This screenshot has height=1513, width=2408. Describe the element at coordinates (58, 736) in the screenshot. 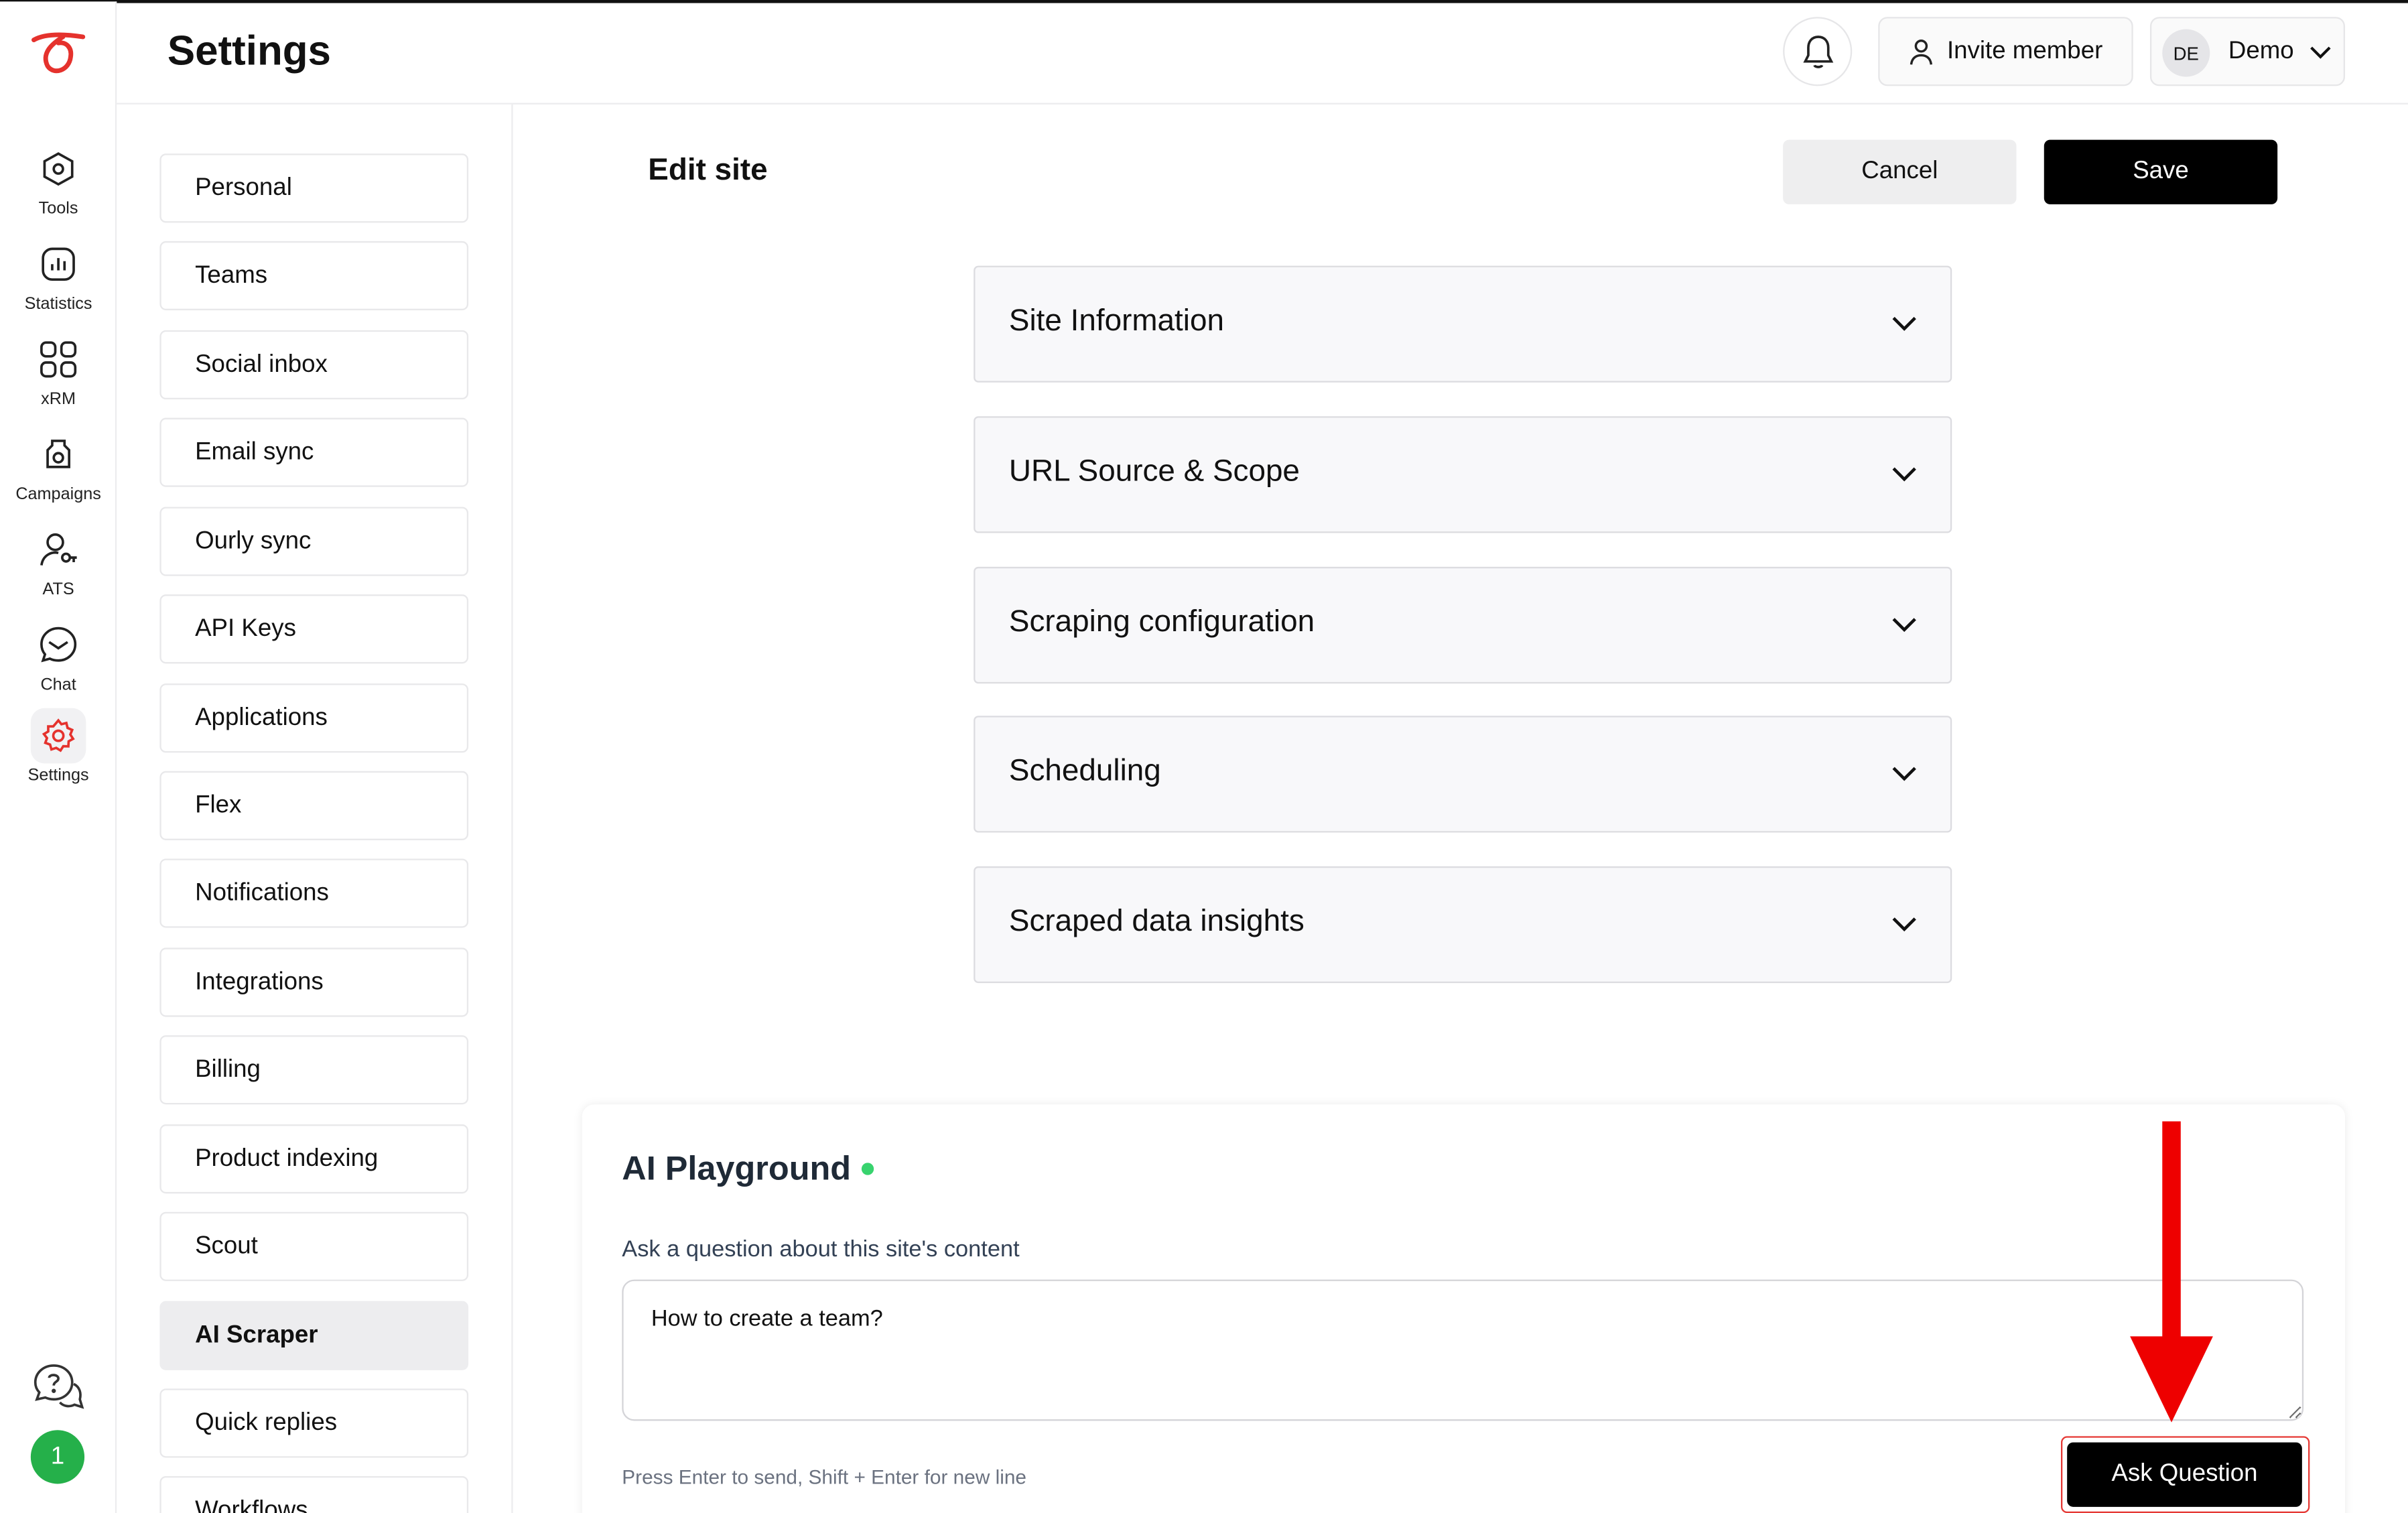

I see `gear-icon` at that location.